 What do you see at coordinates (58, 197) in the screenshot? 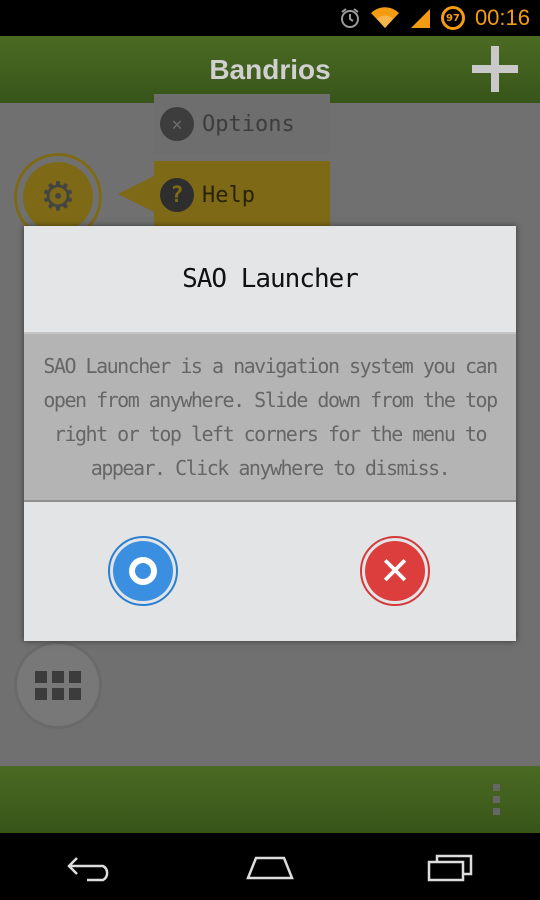
I see `gear-icon: ⚙` at bounding box center [58, 197].